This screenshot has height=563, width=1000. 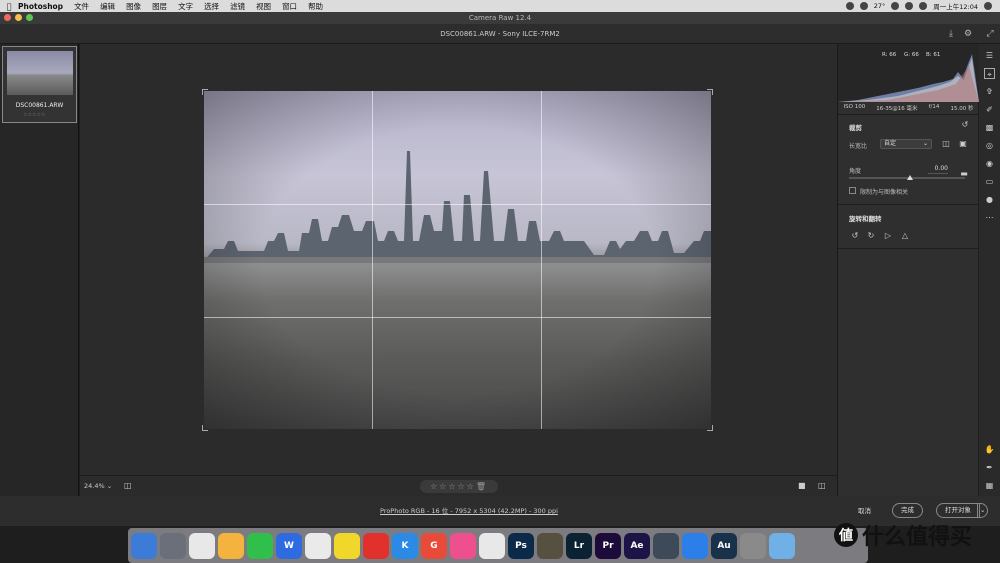 I want to click on done-button: 完成, so click(x=907, y=510).